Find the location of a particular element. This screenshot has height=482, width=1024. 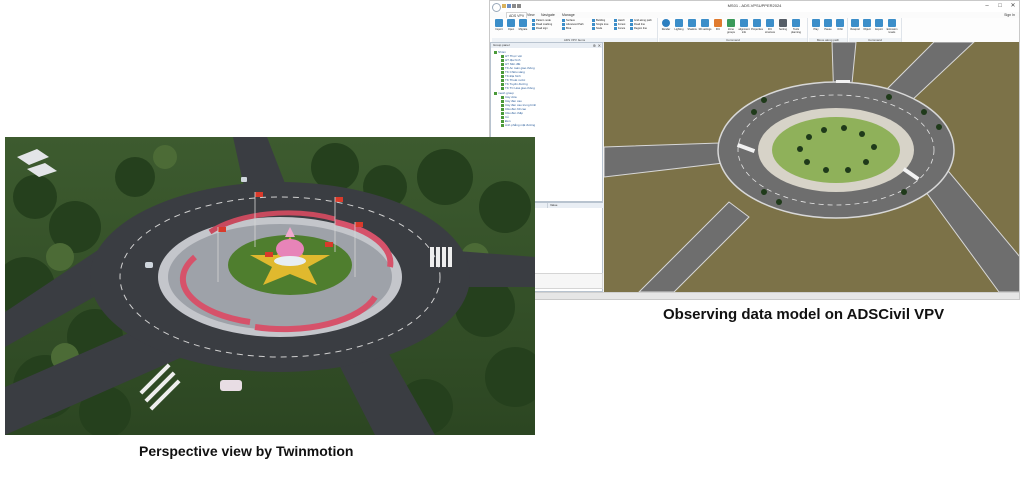

export-button: Export is located at coordinates (879, 27).